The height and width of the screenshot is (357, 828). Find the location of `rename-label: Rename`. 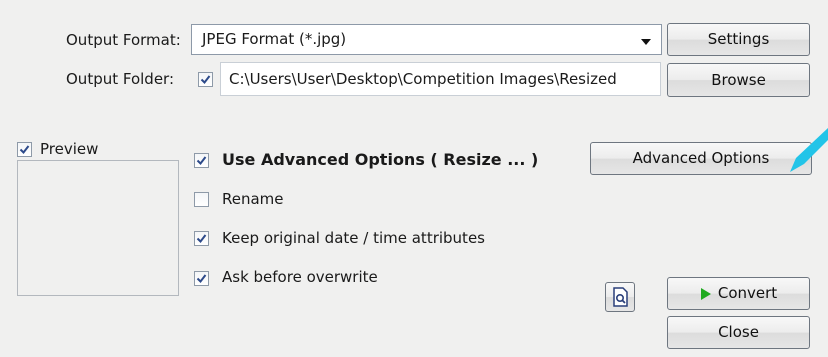

rename-label: Rename is located at coordinates (253, 199).